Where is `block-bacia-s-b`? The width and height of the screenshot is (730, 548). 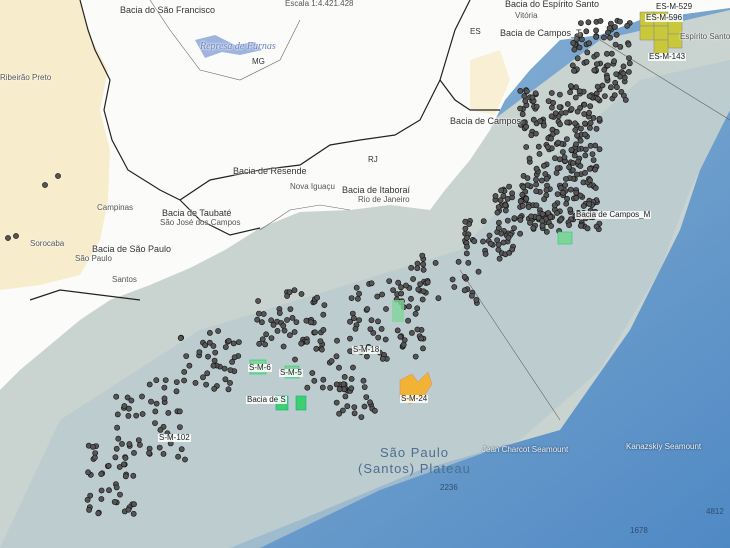
block-bacia-s-b is located at coordinates (301, 403).